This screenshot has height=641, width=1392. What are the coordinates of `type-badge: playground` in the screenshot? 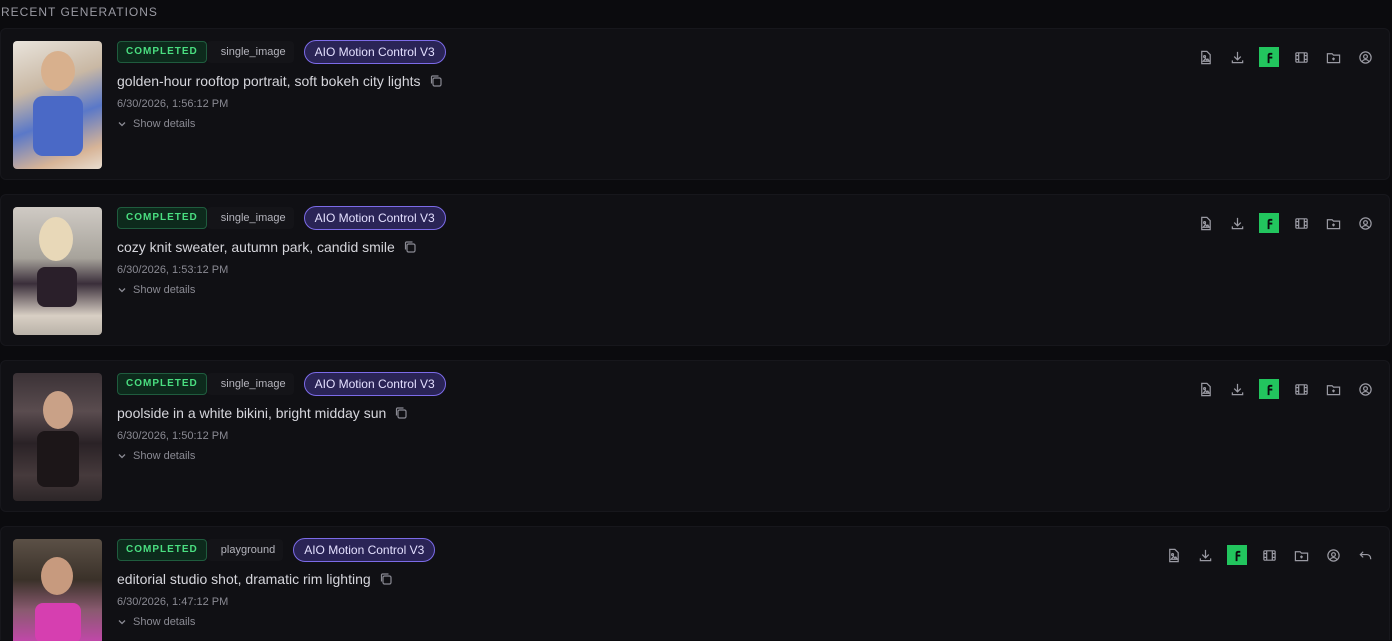 It's located at (245, 550).